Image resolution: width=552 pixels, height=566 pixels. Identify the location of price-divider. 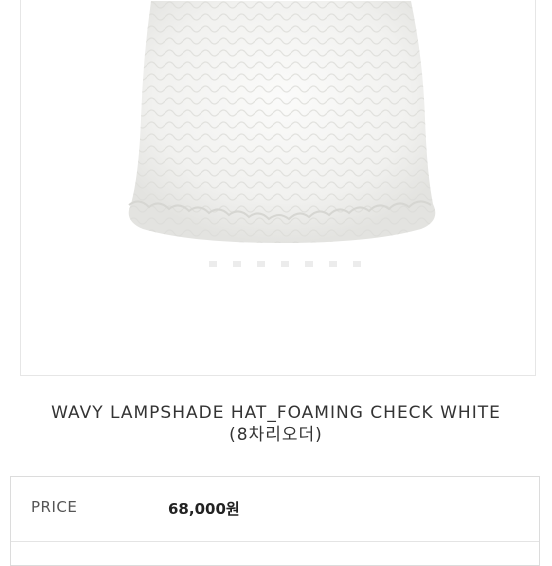
(275, 541).